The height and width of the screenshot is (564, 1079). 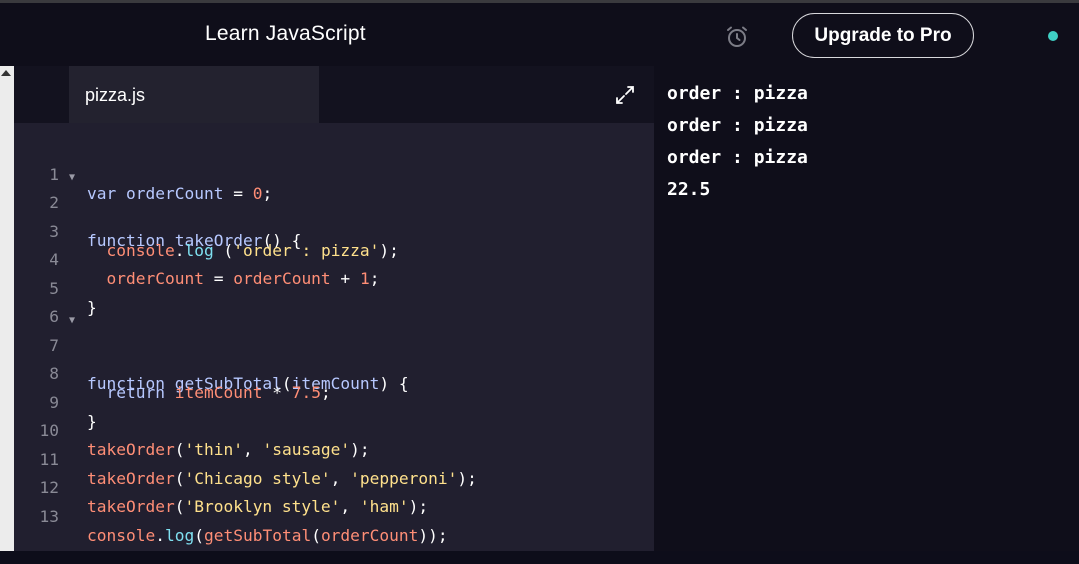 I want to click on code-line: 1 var orderCount = 0;, so click(x=334, y=174).